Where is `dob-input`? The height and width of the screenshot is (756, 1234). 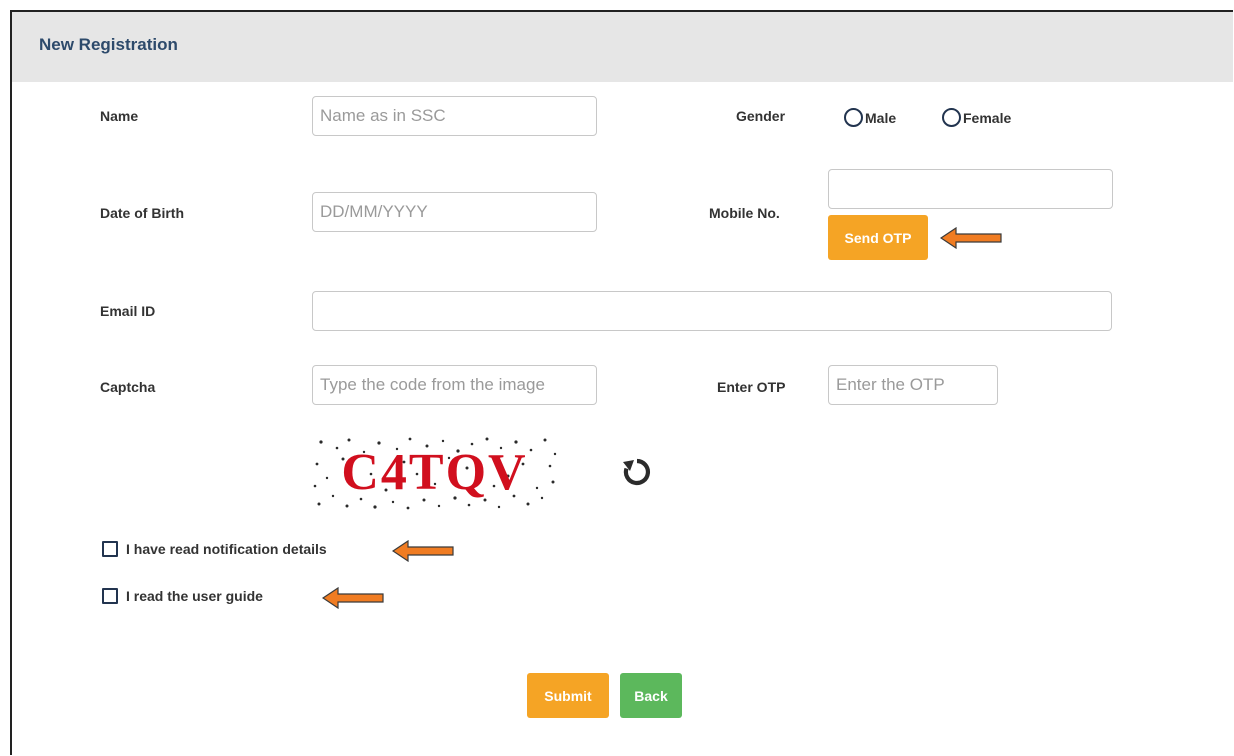 dob-input is located at coordinates (454, 212).